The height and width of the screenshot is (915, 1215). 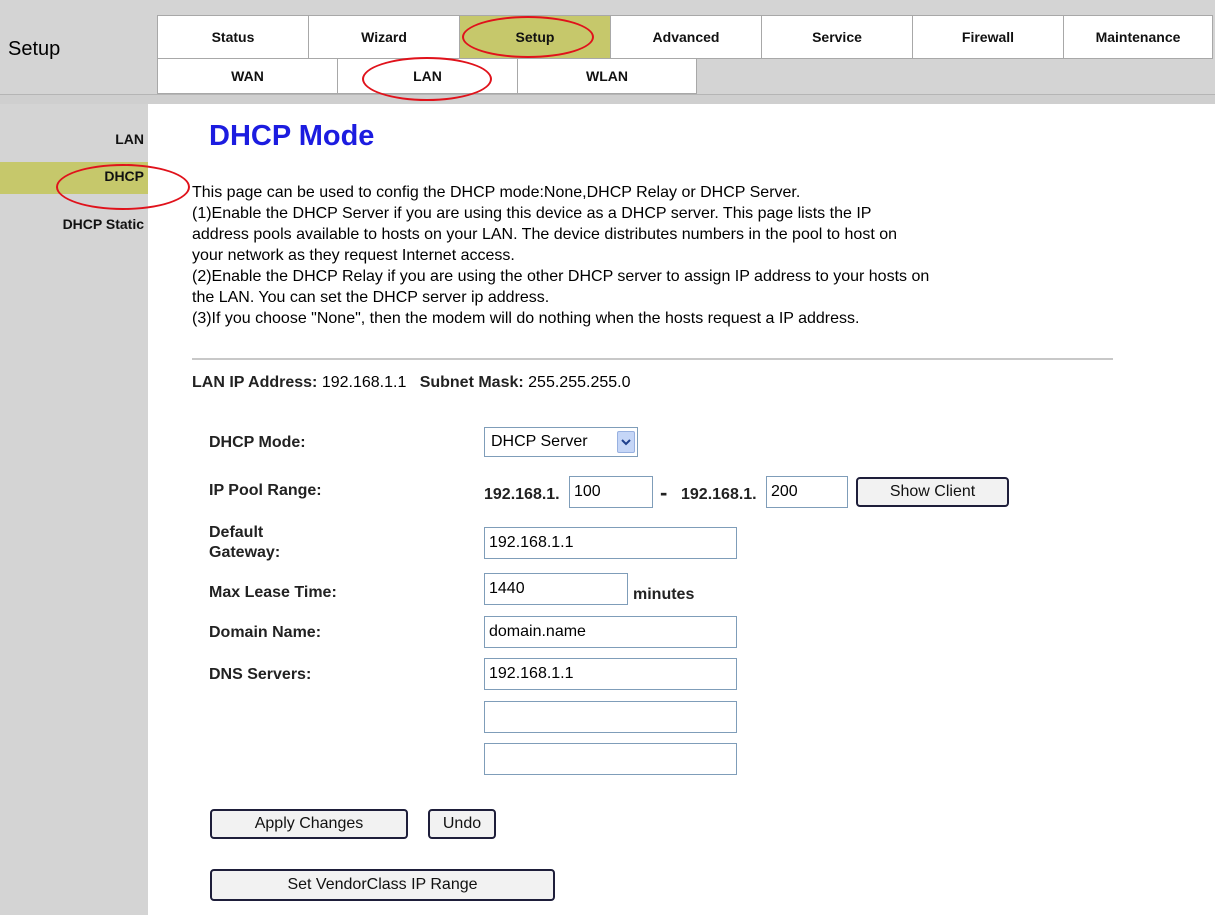 What do you see at coordinates (255, 382) in the screenshot?
I see `lan-ip-label: LAN IP Address:` at bounding box center [255, 382].